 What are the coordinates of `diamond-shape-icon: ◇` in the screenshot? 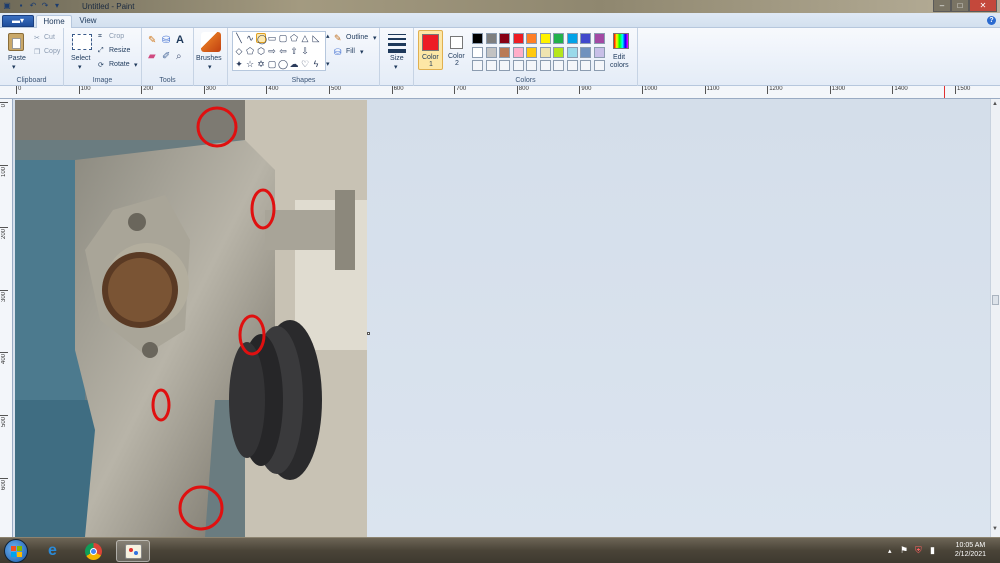 It's located at (239, 51).